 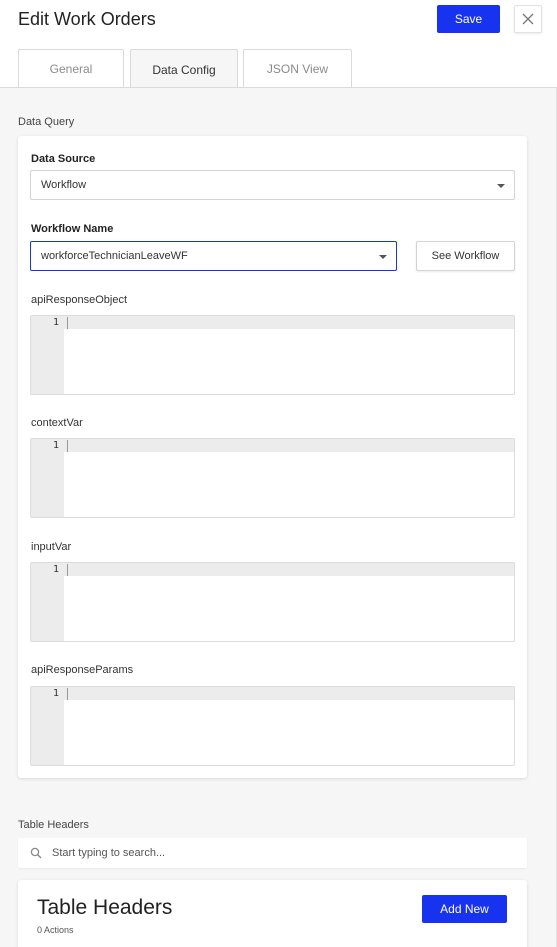 What do you see at coordinates (282, 853) in the screenshot?
I see `search-input` at bounding box center [282, 853].